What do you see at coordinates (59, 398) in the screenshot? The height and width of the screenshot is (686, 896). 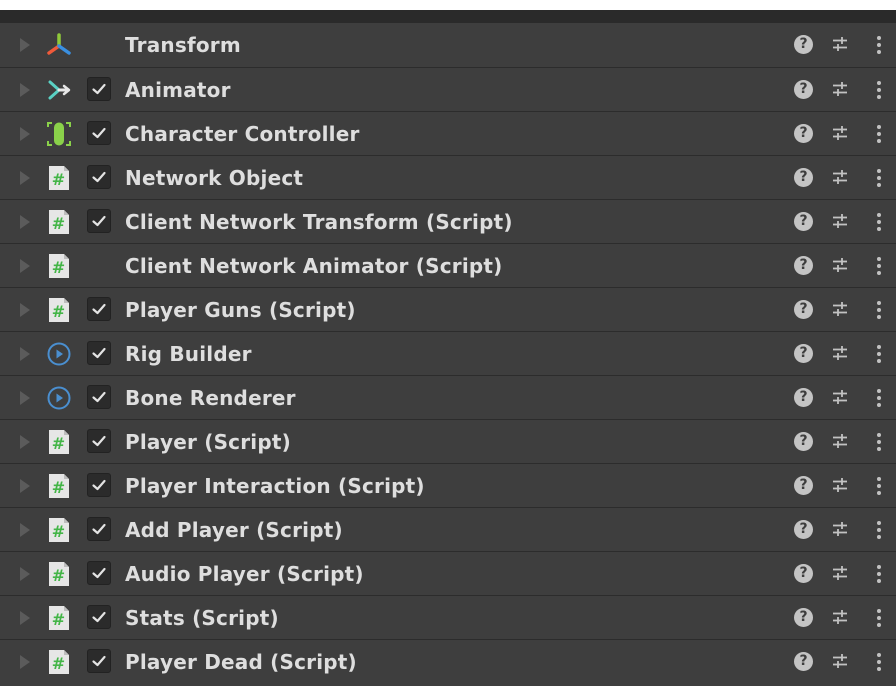 I see `rig-icon` at bounding box center [59, 398].